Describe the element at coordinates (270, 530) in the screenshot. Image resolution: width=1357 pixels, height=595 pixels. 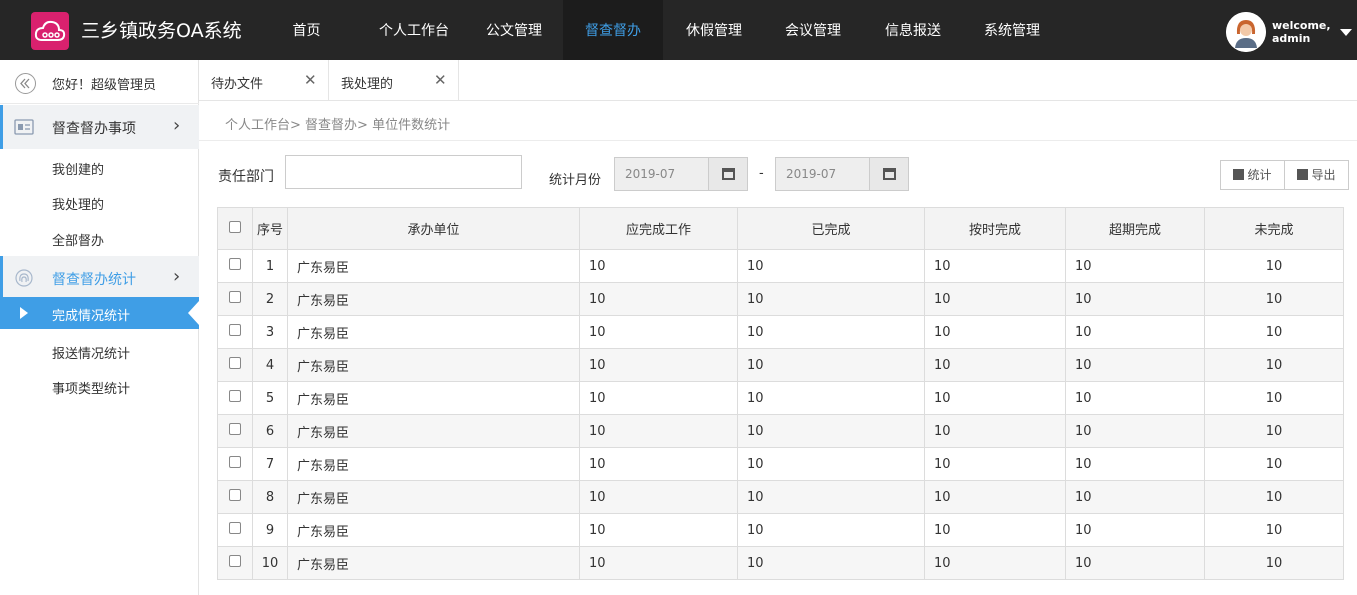
I see `table-cell: 9` at that location.